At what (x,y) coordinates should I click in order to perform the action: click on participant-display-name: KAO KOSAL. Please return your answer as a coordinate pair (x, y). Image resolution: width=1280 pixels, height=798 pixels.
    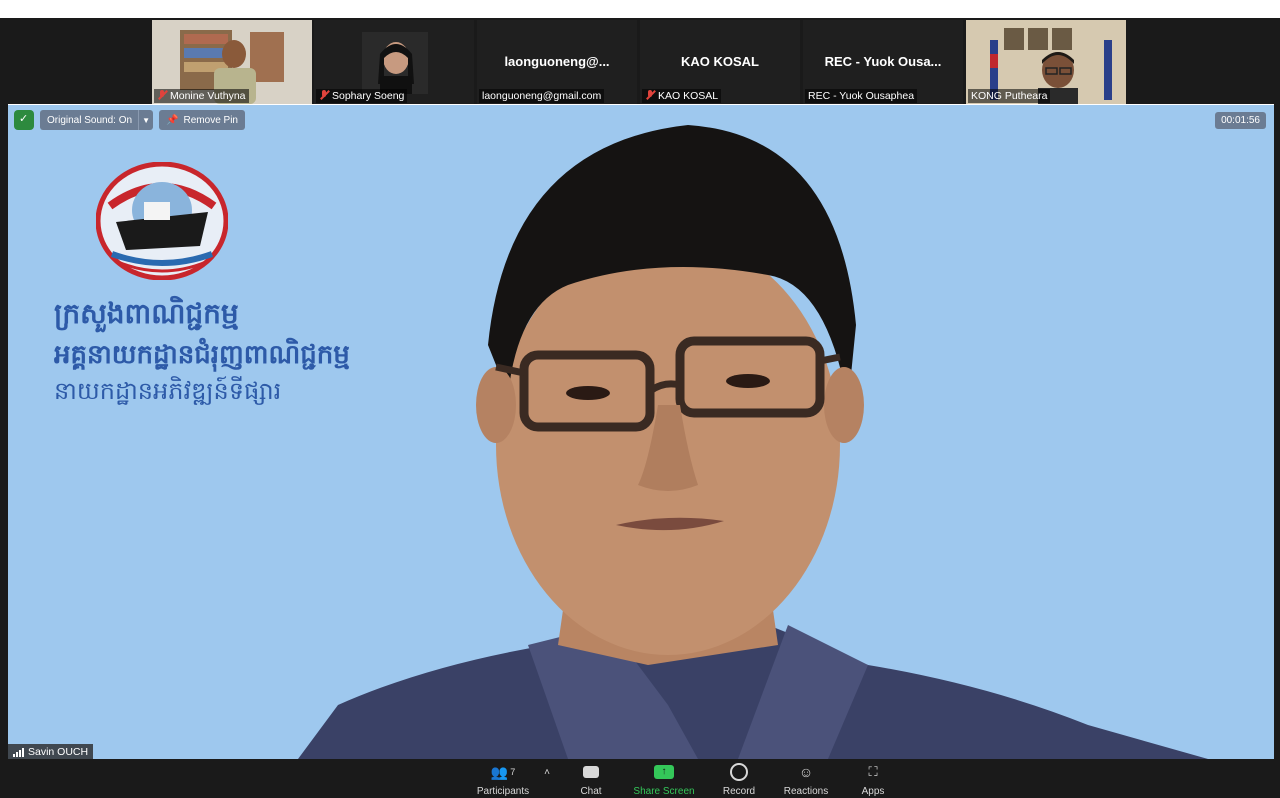
    Looking at the image, I should click on (720, 61).